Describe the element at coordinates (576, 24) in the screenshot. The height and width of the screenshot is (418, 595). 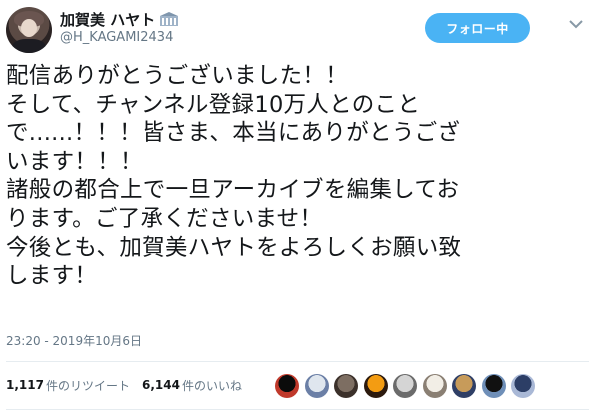
I see `chevron-down-icon` at that location.